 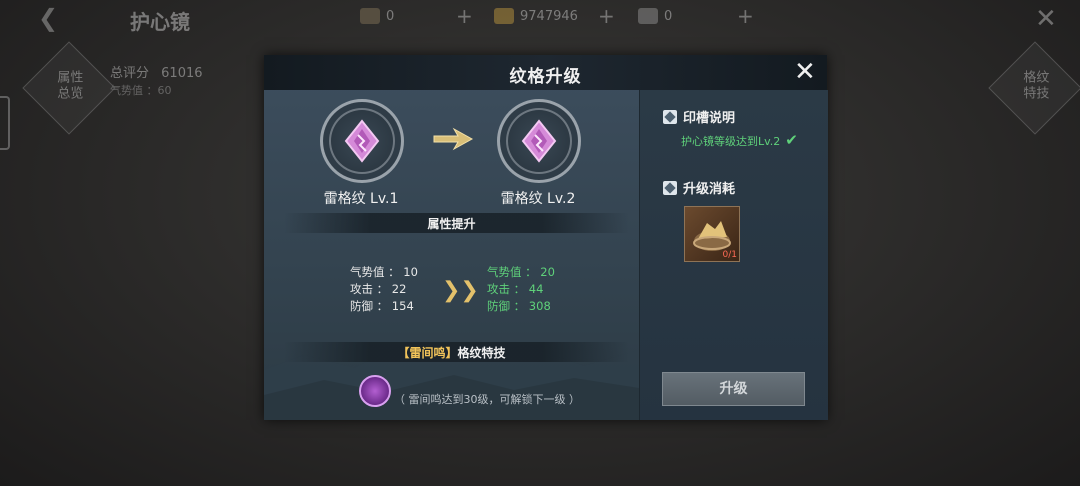 What do you see at coordinates (5, 123) in the screenshot?
I see `side-tab` at bounding box center [5, 123].